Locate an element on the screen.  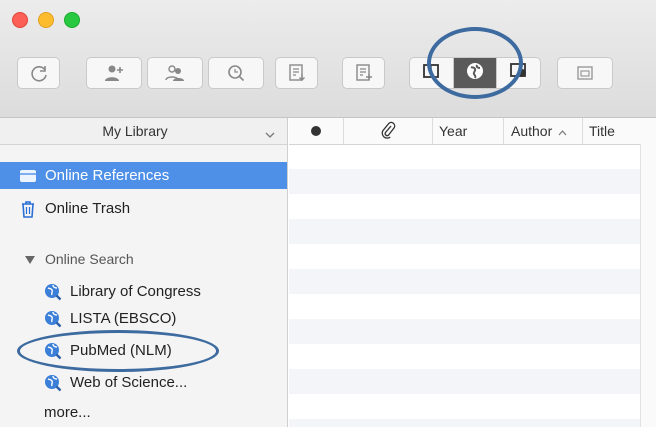
attachment-column-header is located at coordinates (387, 131).